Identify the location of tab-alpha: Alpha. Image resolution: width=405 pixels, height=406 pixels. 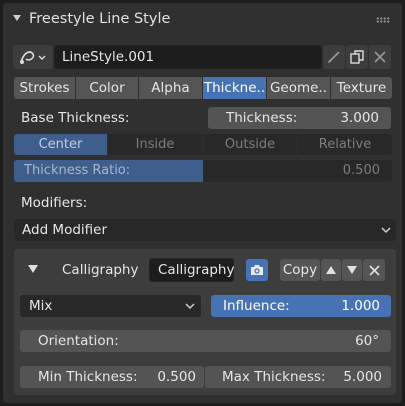
(171, 88).